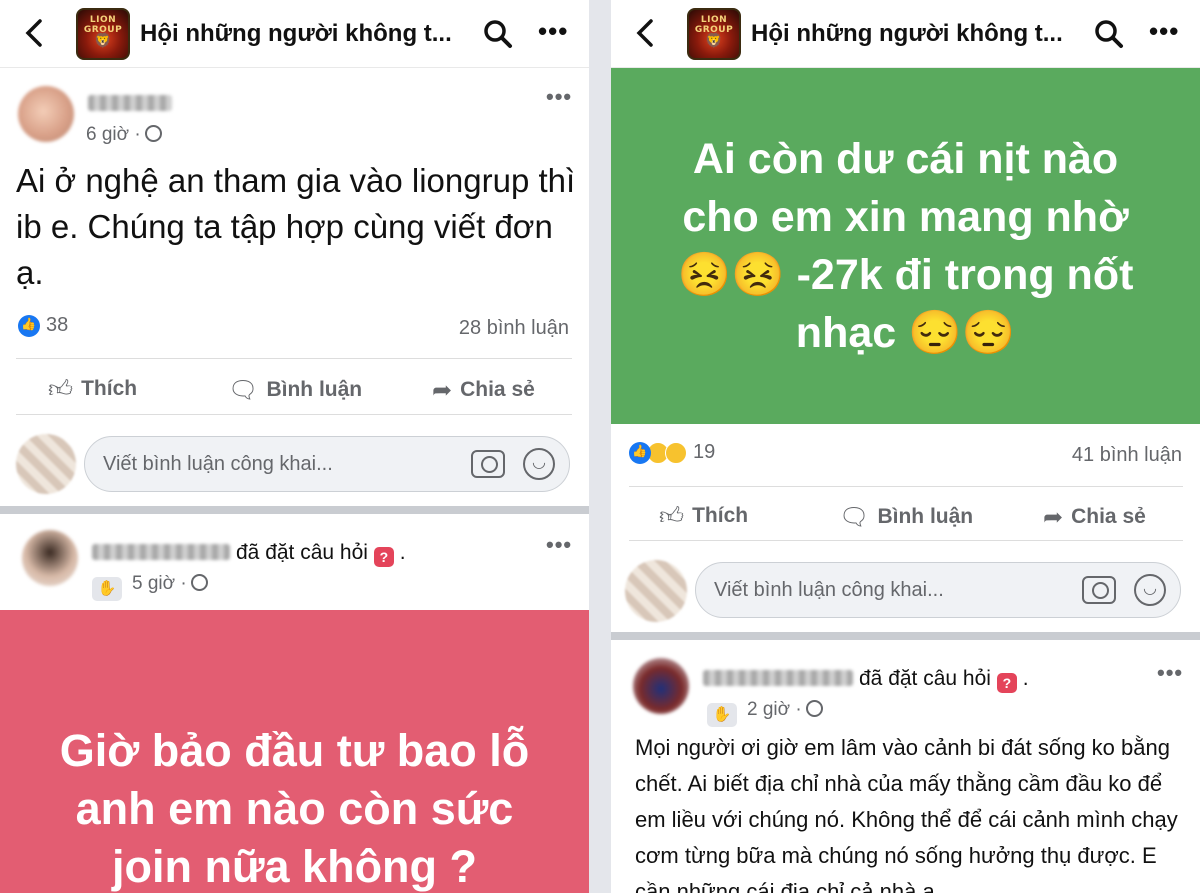  Describe the element at coordinates (514, 328) in the screenshot. I see `comment-count: 28 bình luận` at that location.